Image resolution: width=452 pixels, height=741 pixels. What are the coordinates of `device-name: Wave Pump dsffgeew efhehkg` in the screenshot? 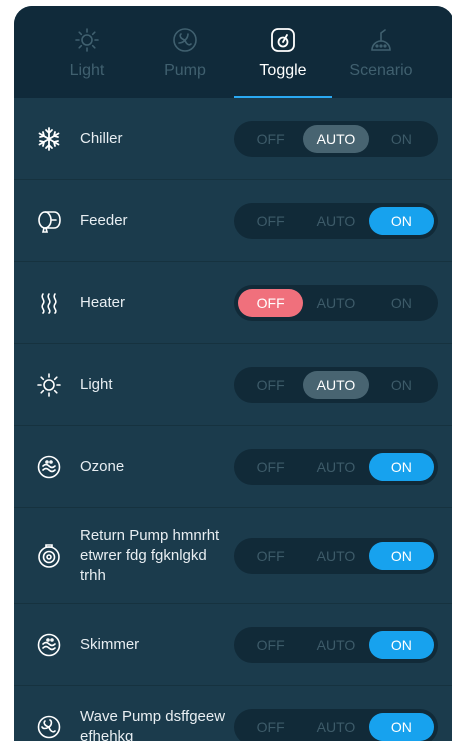 It's located at (153, 724).